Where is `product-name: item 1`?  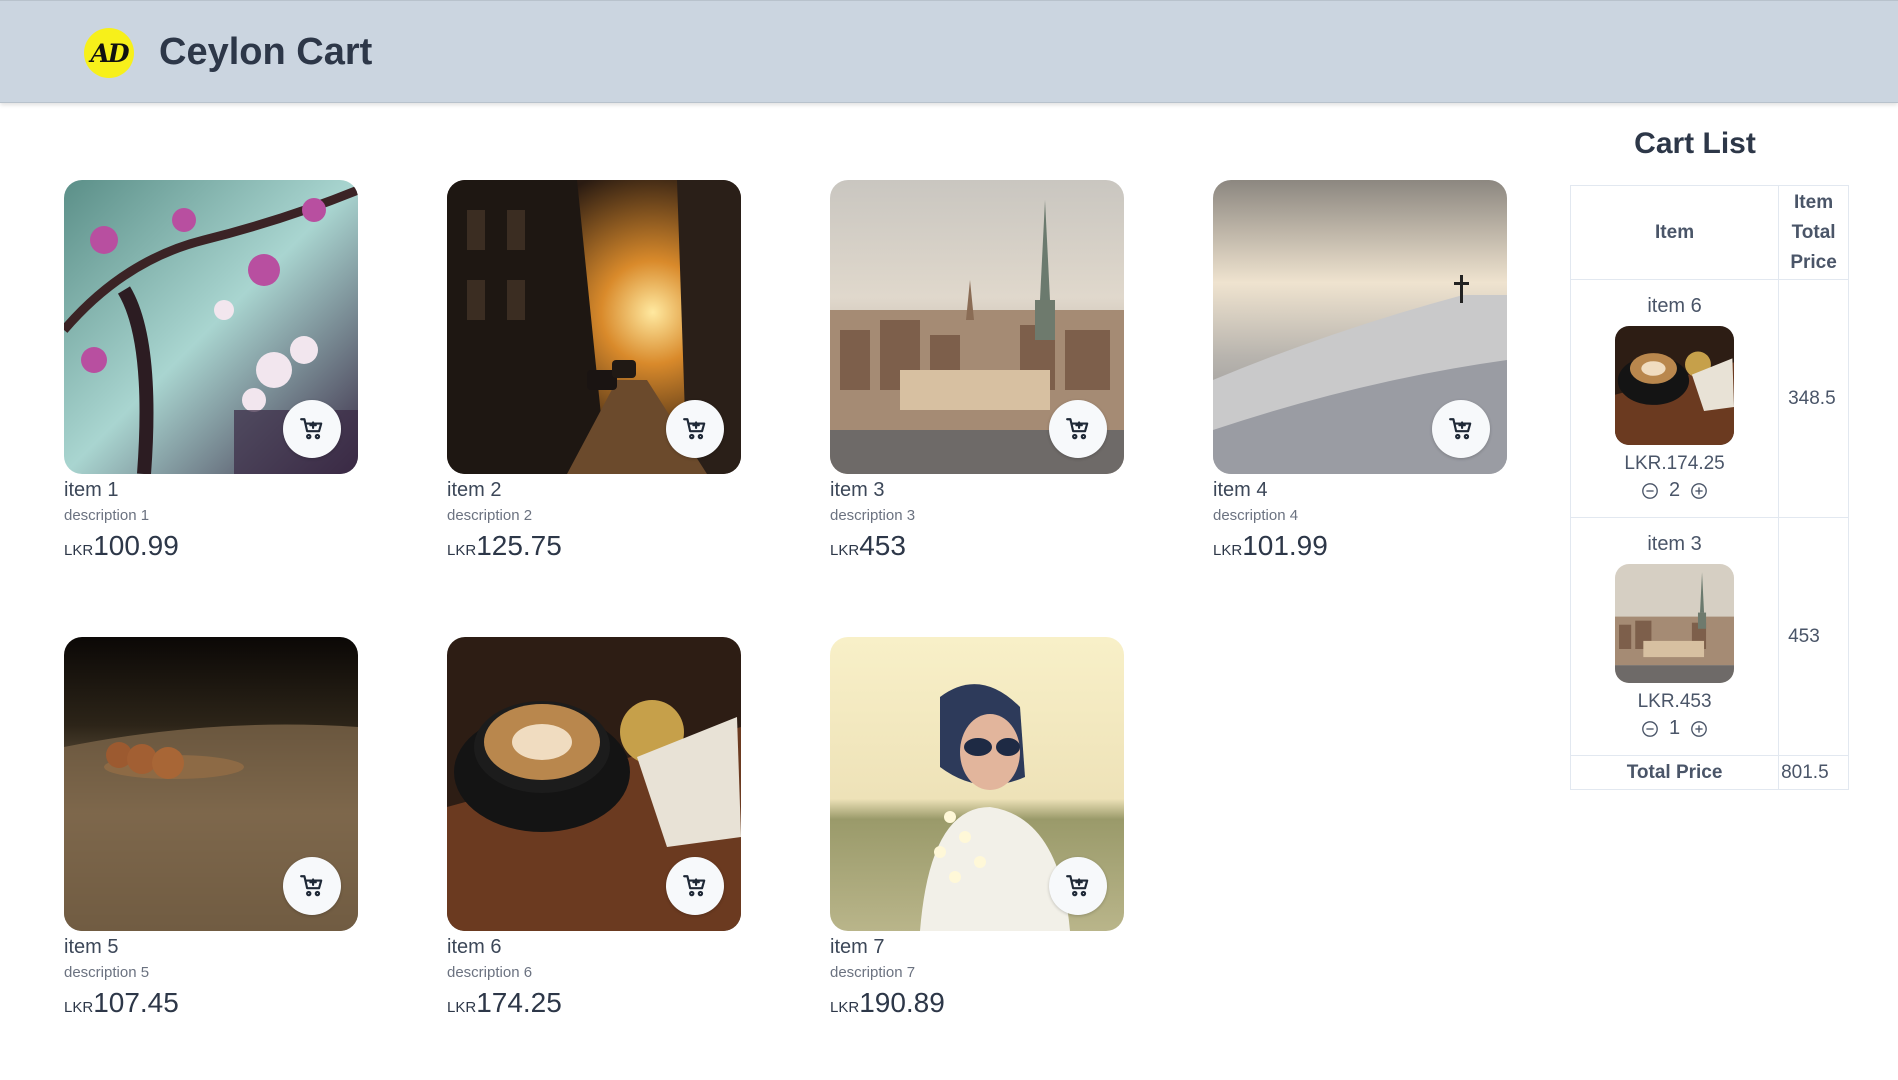 product-name: item 1 is located at coordinates (91, 490).